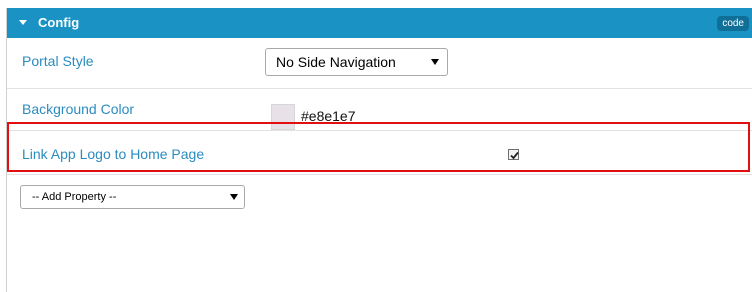 This screenshot has width=752, height=292. I want to click on code-button: code, so click(733, 23).